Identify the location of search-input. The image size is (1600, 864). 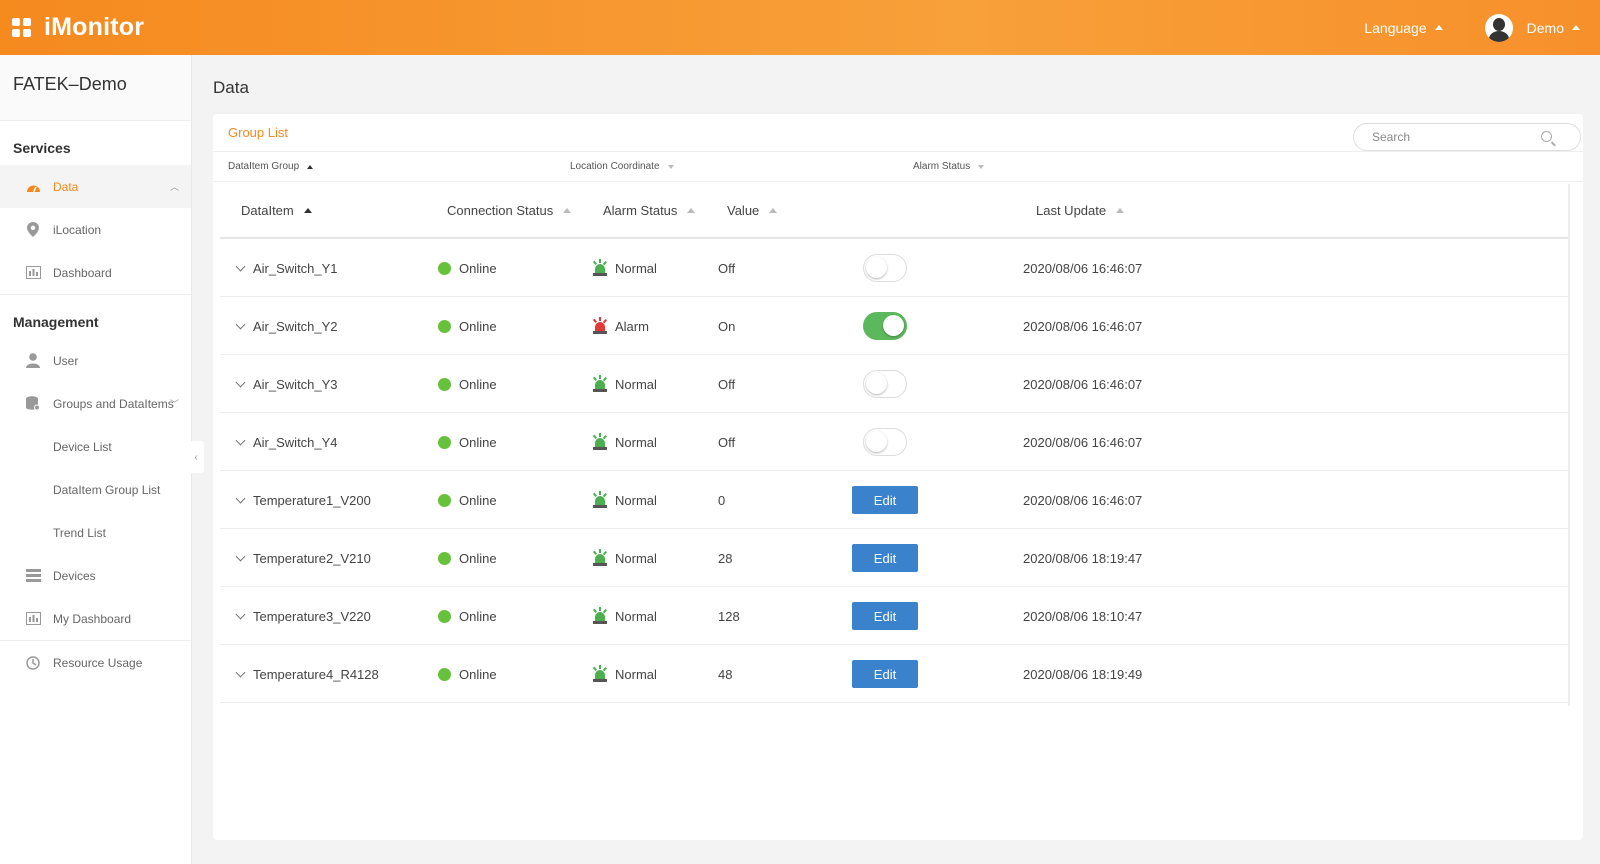
(1457, 137).